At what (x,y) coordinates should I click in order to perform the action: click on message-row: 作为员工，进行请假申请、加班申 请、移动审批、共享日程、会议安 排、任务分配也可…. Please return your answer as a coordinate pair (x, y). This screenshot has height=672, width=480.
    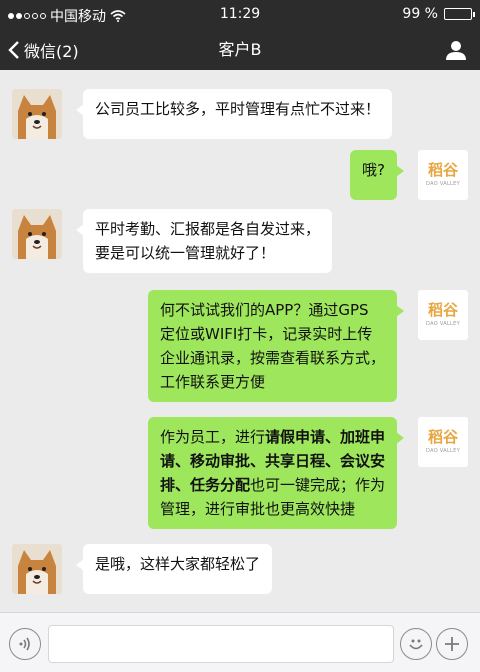
    Looking at the image, I should click on (307, 473).